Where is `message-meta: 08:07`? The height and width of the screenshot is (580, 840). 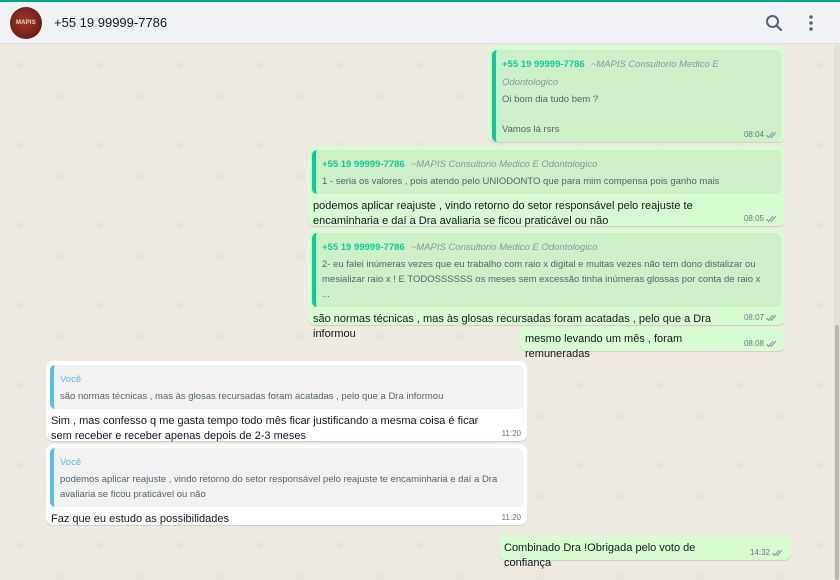 message-meta: 08:07 is located at coordinates (761, 317).